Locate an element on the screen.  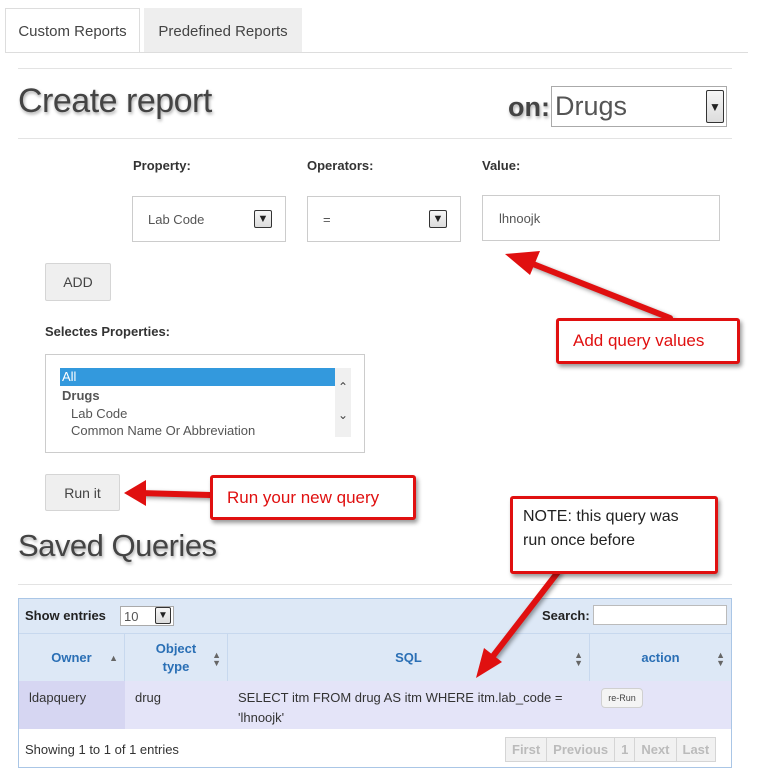
arrow-note is located at coordinates (524, 616).